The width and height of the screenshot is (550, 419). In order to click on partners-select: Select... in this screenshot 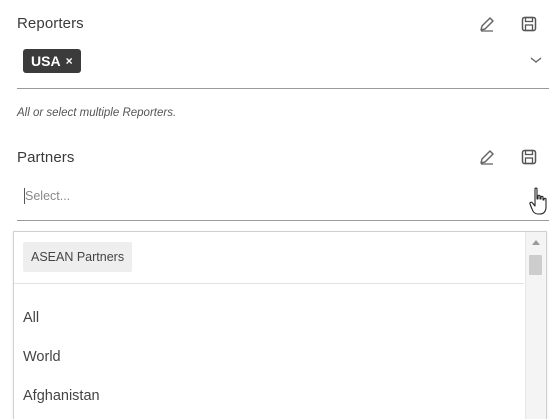, I will do `click(283, 201)`.